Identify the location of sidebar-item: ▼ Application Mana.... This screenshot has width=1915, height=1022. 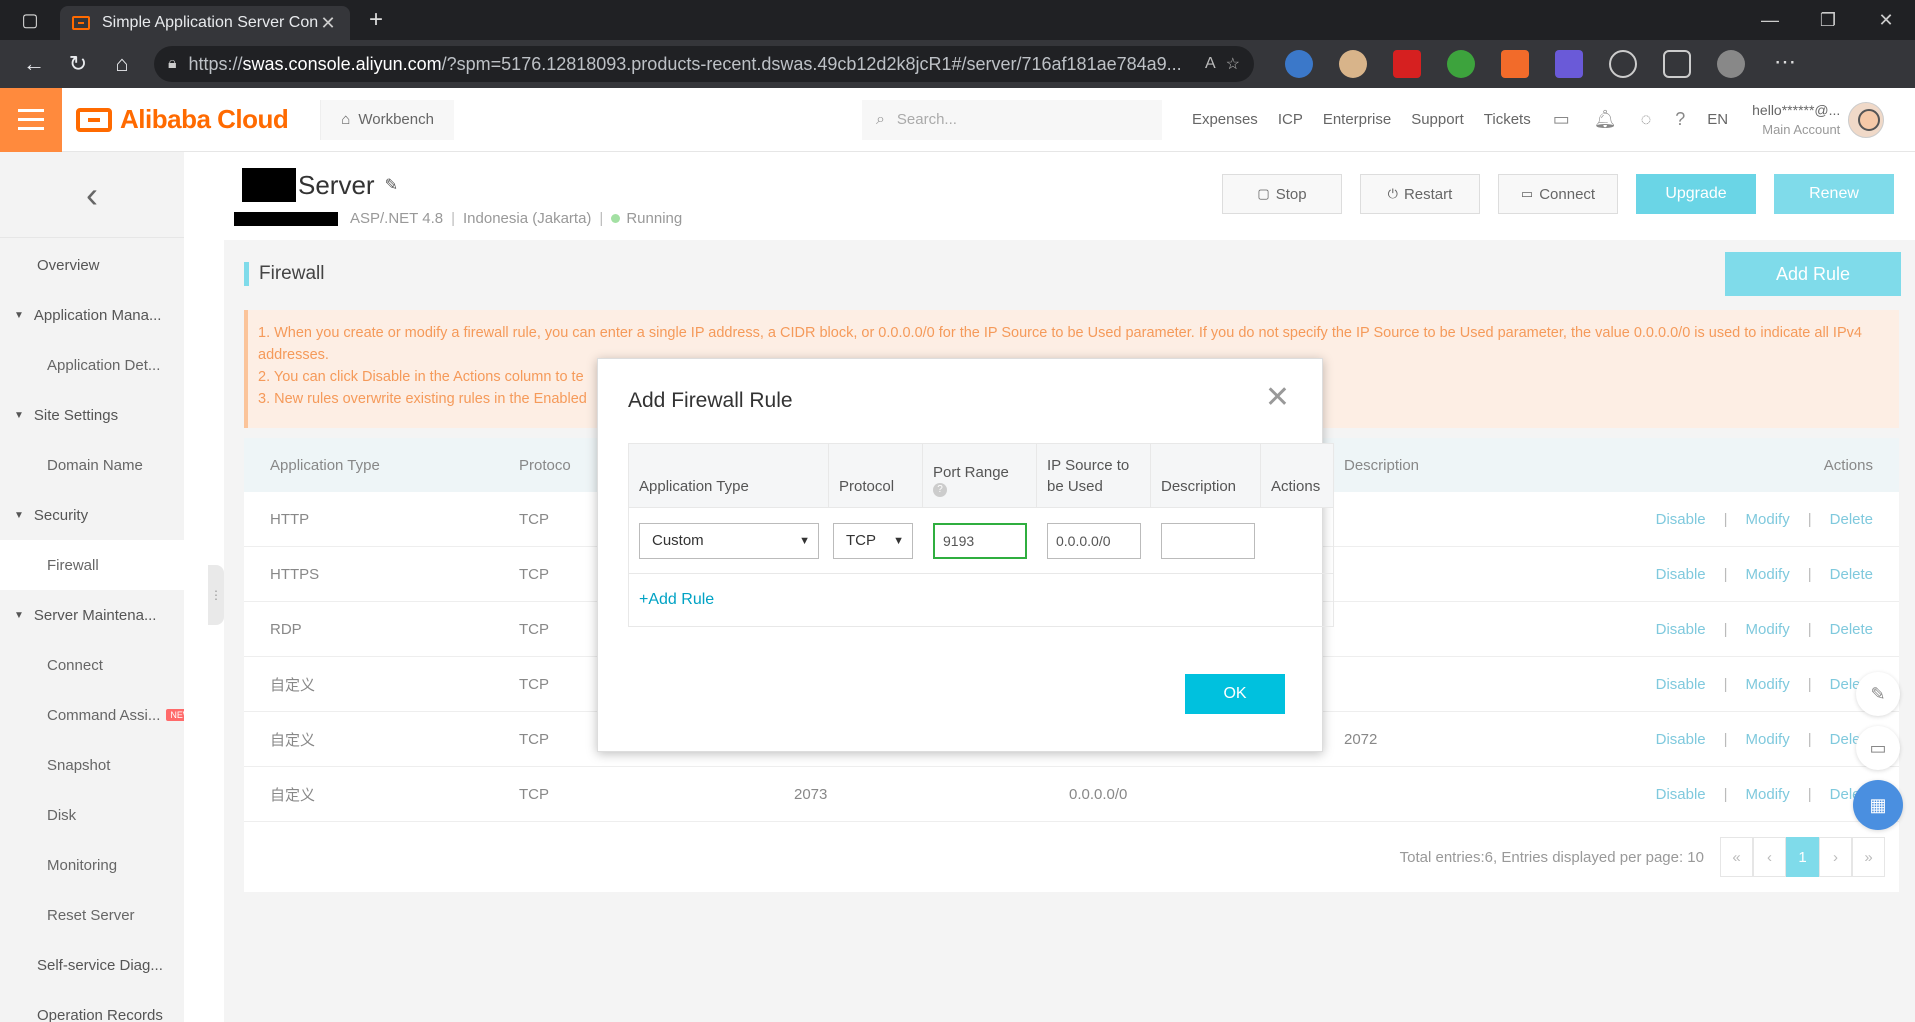
(92, 315).